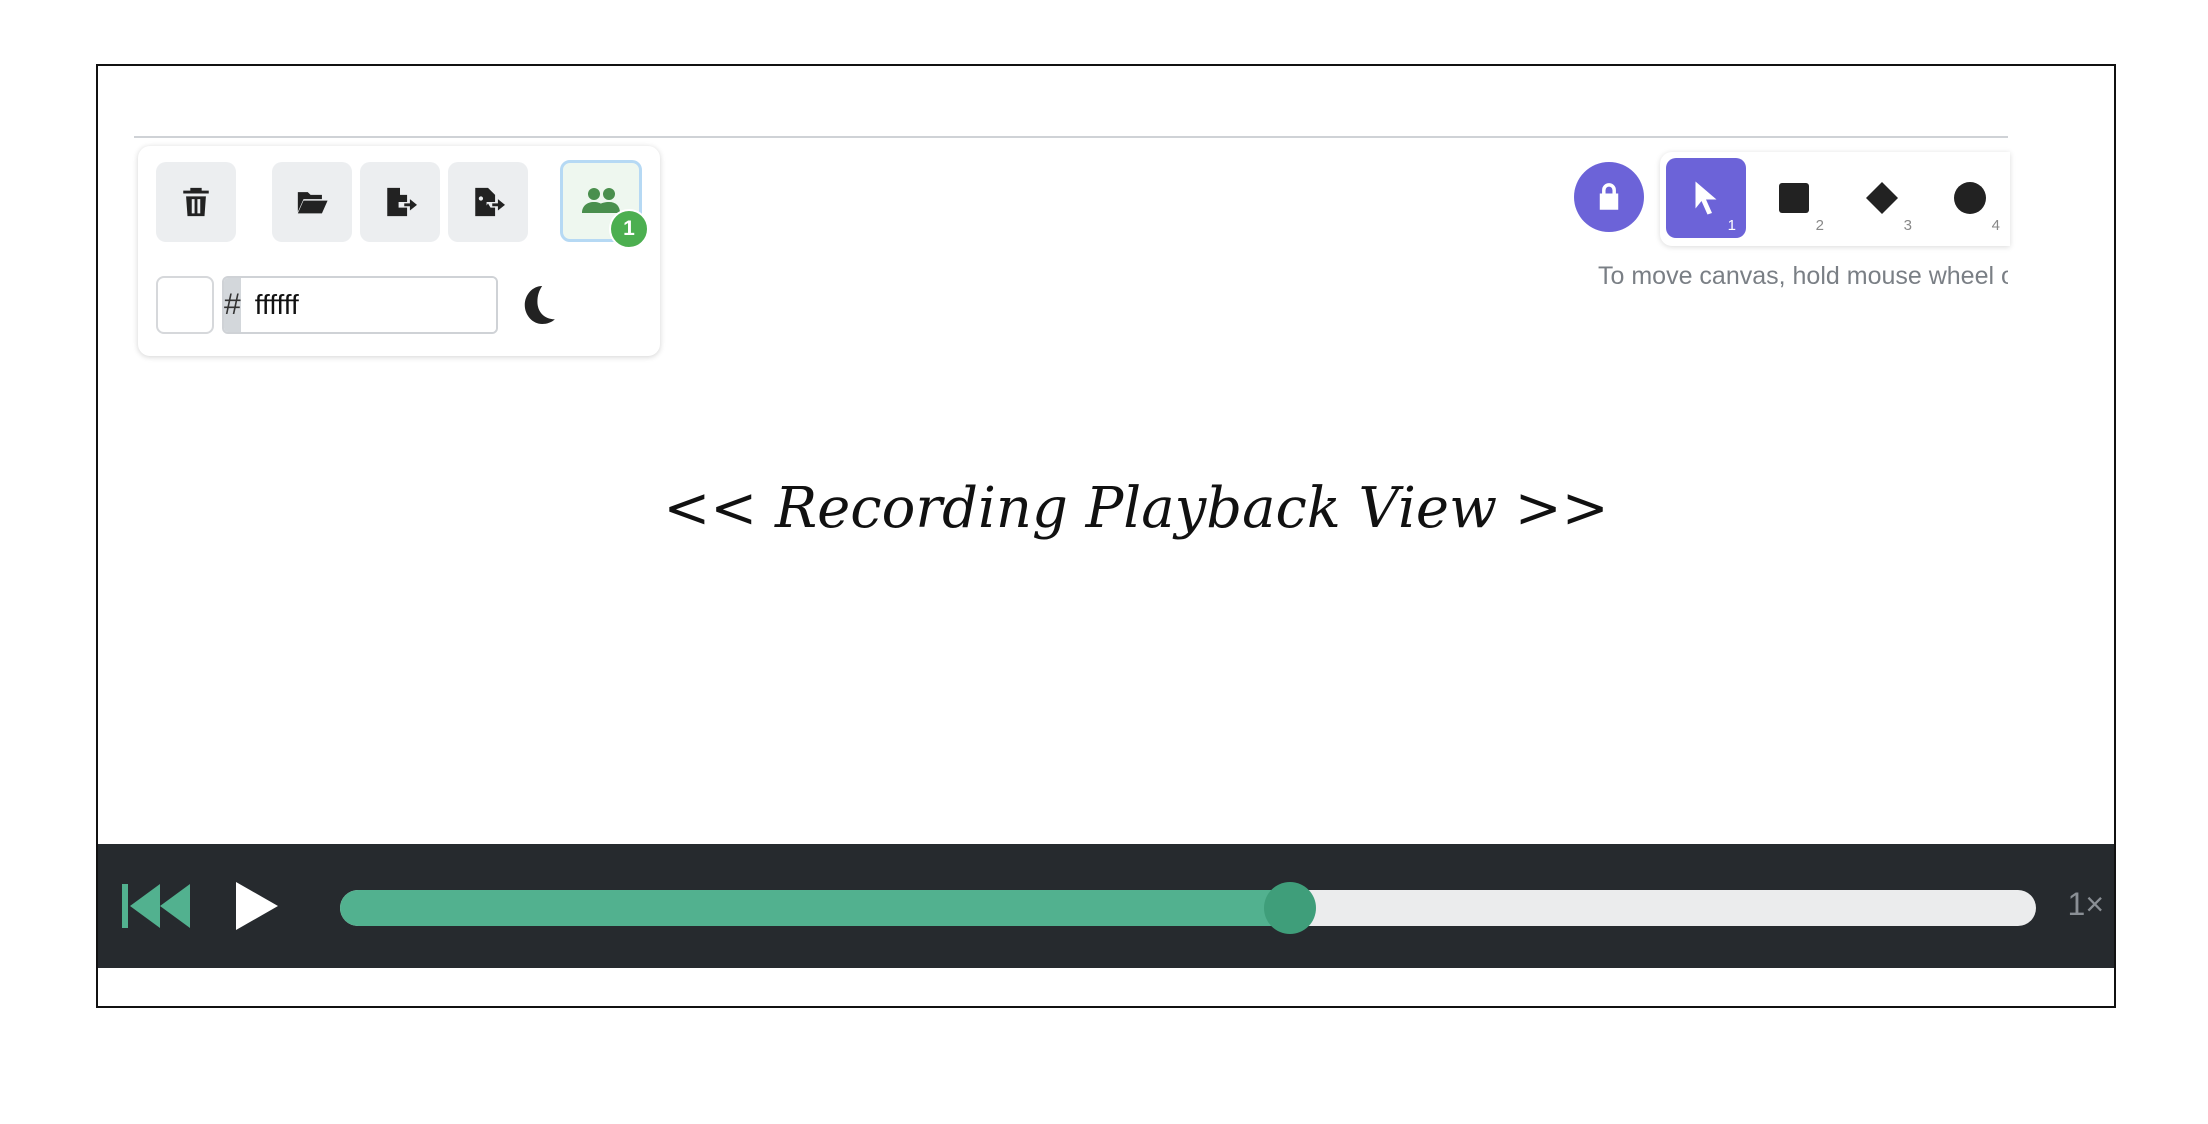 The image size is (2208, 1124). I want to click on playback-bar: 1×, so click(1106, 906).